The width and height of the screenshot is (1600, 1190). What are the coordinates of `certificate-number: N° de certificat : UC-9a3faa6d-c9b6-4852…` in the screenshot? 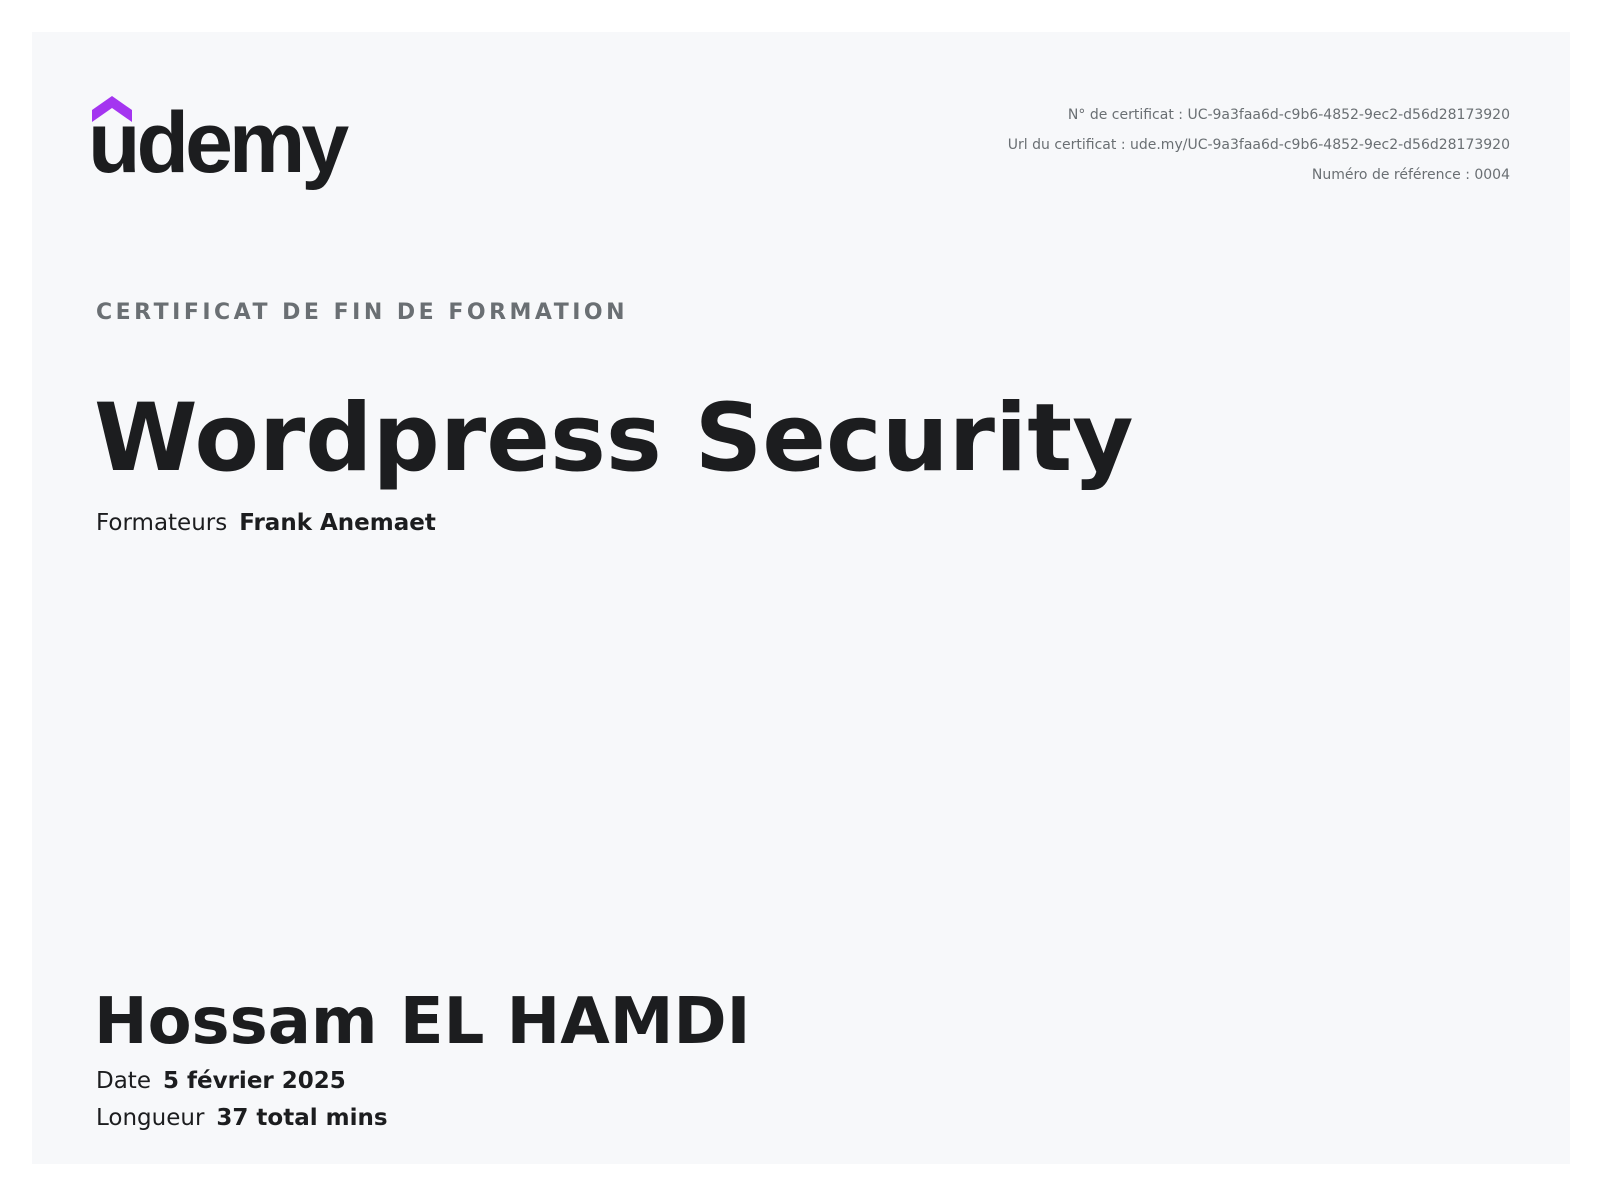 It's located at (1288, 115).